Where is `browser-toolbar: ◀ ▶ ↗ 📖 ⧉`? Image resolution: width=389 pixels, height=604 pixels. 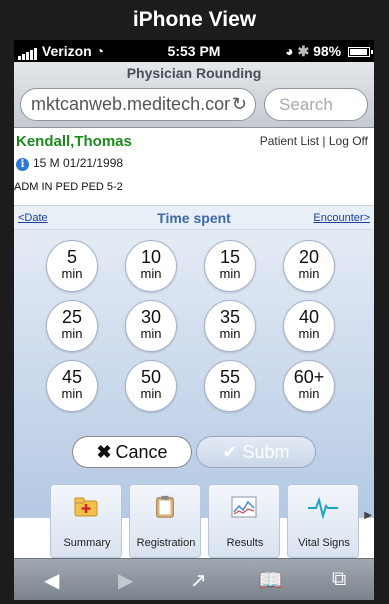 browser-toolbar: ◀ ▶ ↗ 📖 ⧉ is located at coordinates (194, 579).